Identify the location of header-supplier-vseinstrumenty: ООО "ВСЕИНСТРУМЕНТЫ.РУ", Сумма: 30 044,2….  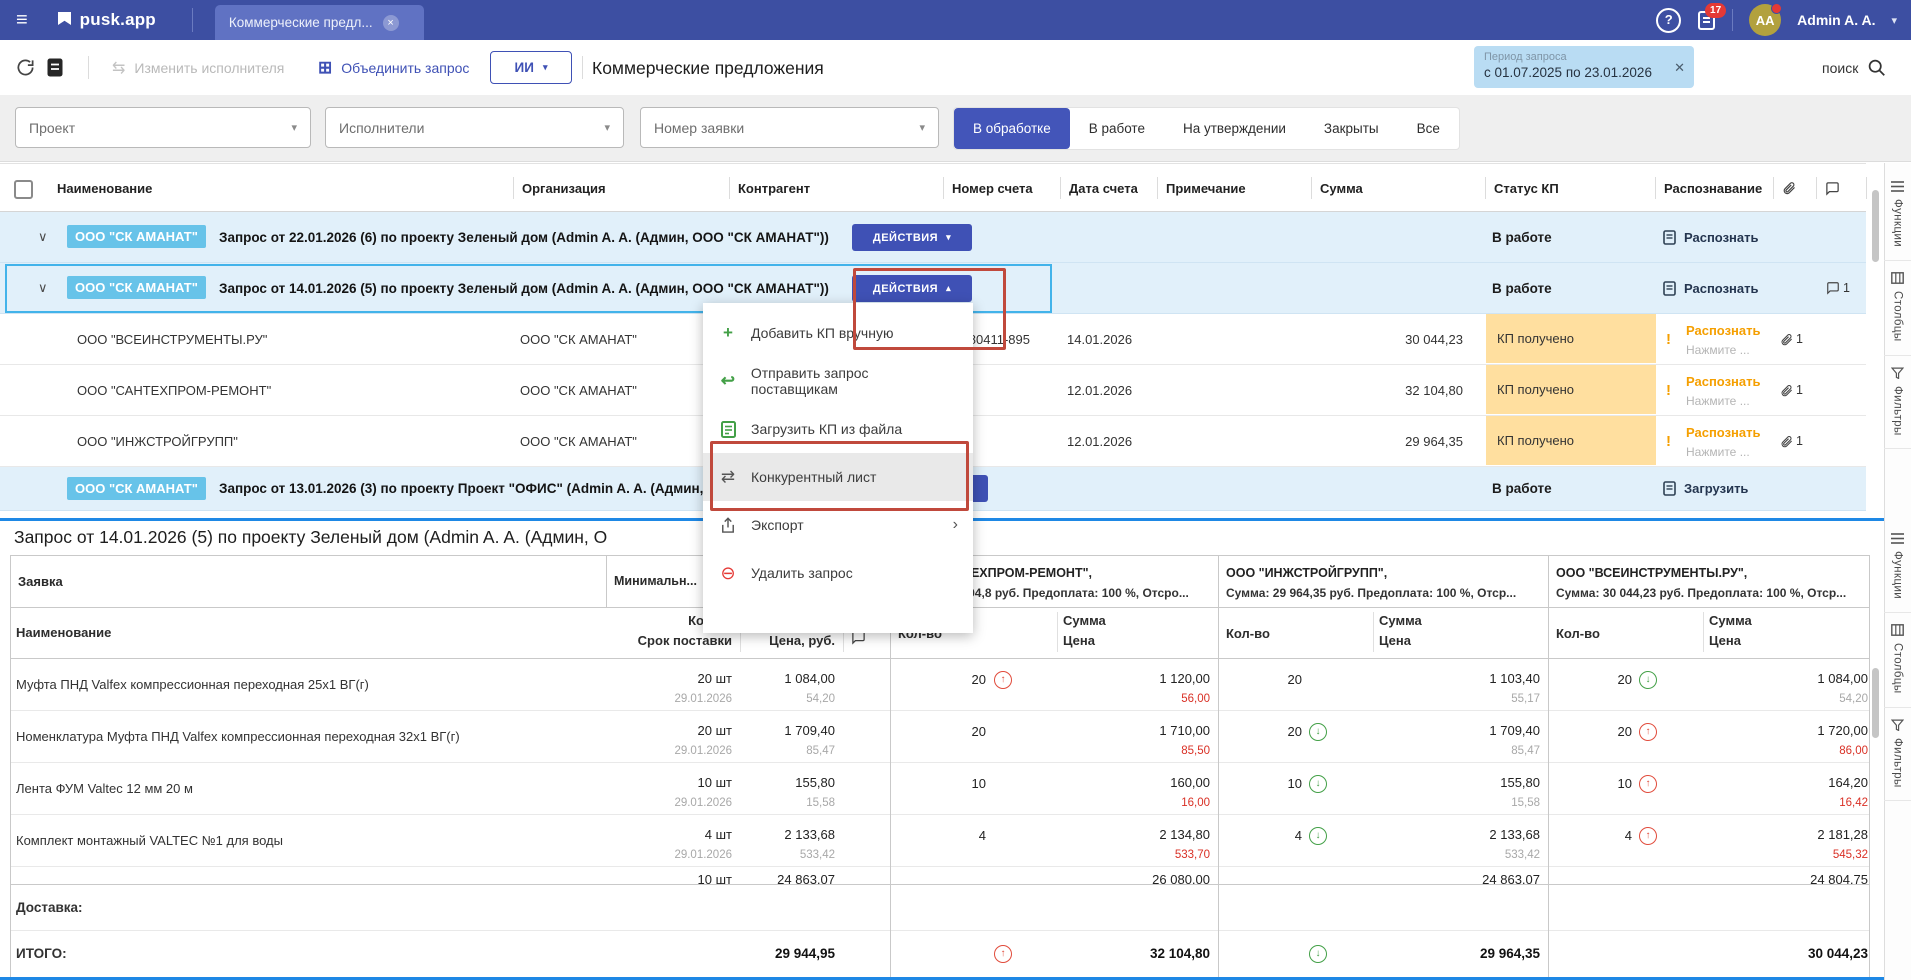
(1708, 582).